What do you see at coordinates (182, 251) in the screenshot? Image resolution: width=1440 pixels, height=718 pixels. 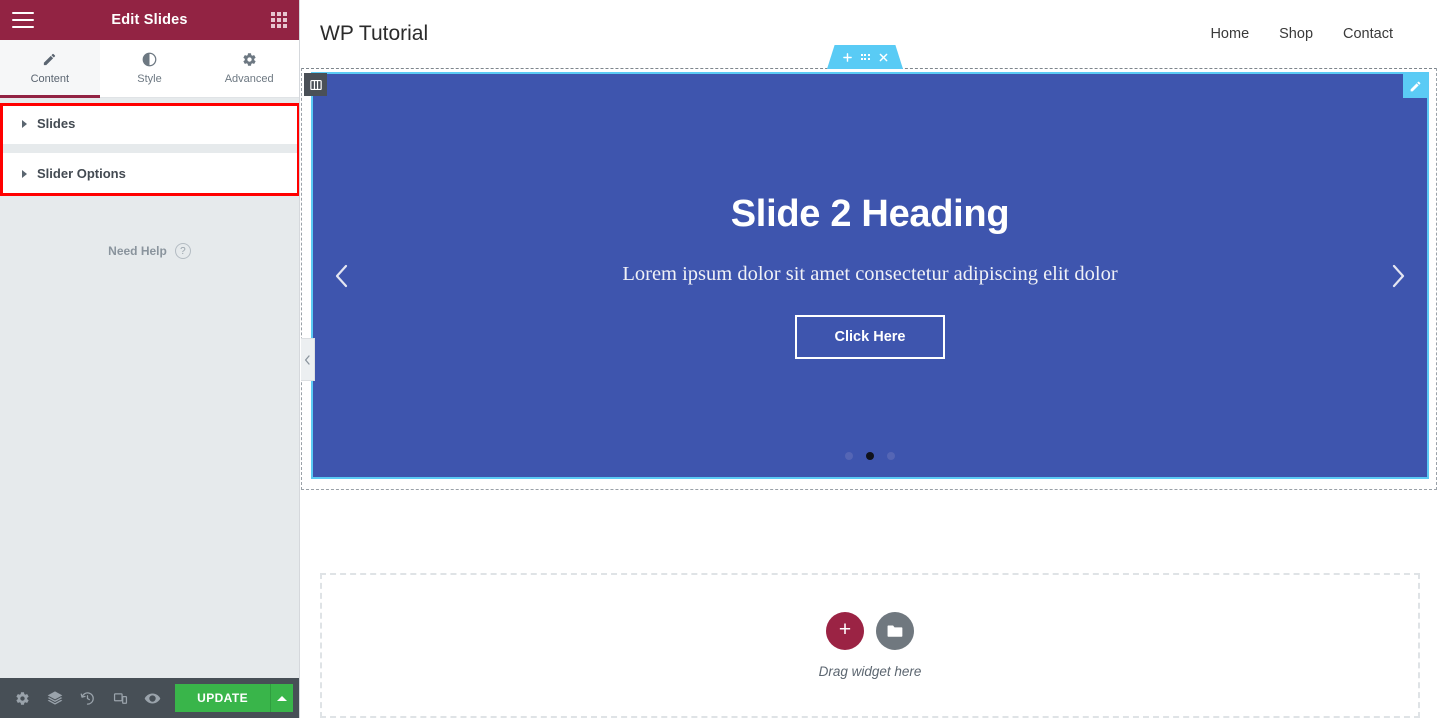 I see `question-circle-icon: ?` at bounding box center [182, 251].